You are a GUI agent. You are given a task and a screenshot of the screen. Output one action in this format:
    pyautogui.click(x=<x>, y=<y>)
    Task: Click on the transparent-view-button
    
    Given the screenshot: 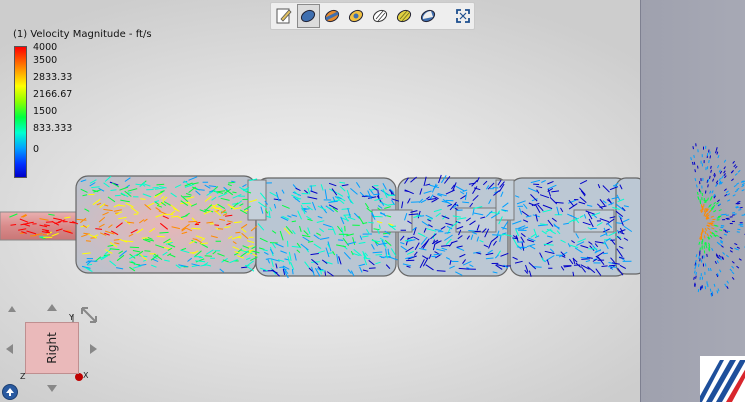 What is the action you would take?
    pyautogui.click(x=380, y=16)
    